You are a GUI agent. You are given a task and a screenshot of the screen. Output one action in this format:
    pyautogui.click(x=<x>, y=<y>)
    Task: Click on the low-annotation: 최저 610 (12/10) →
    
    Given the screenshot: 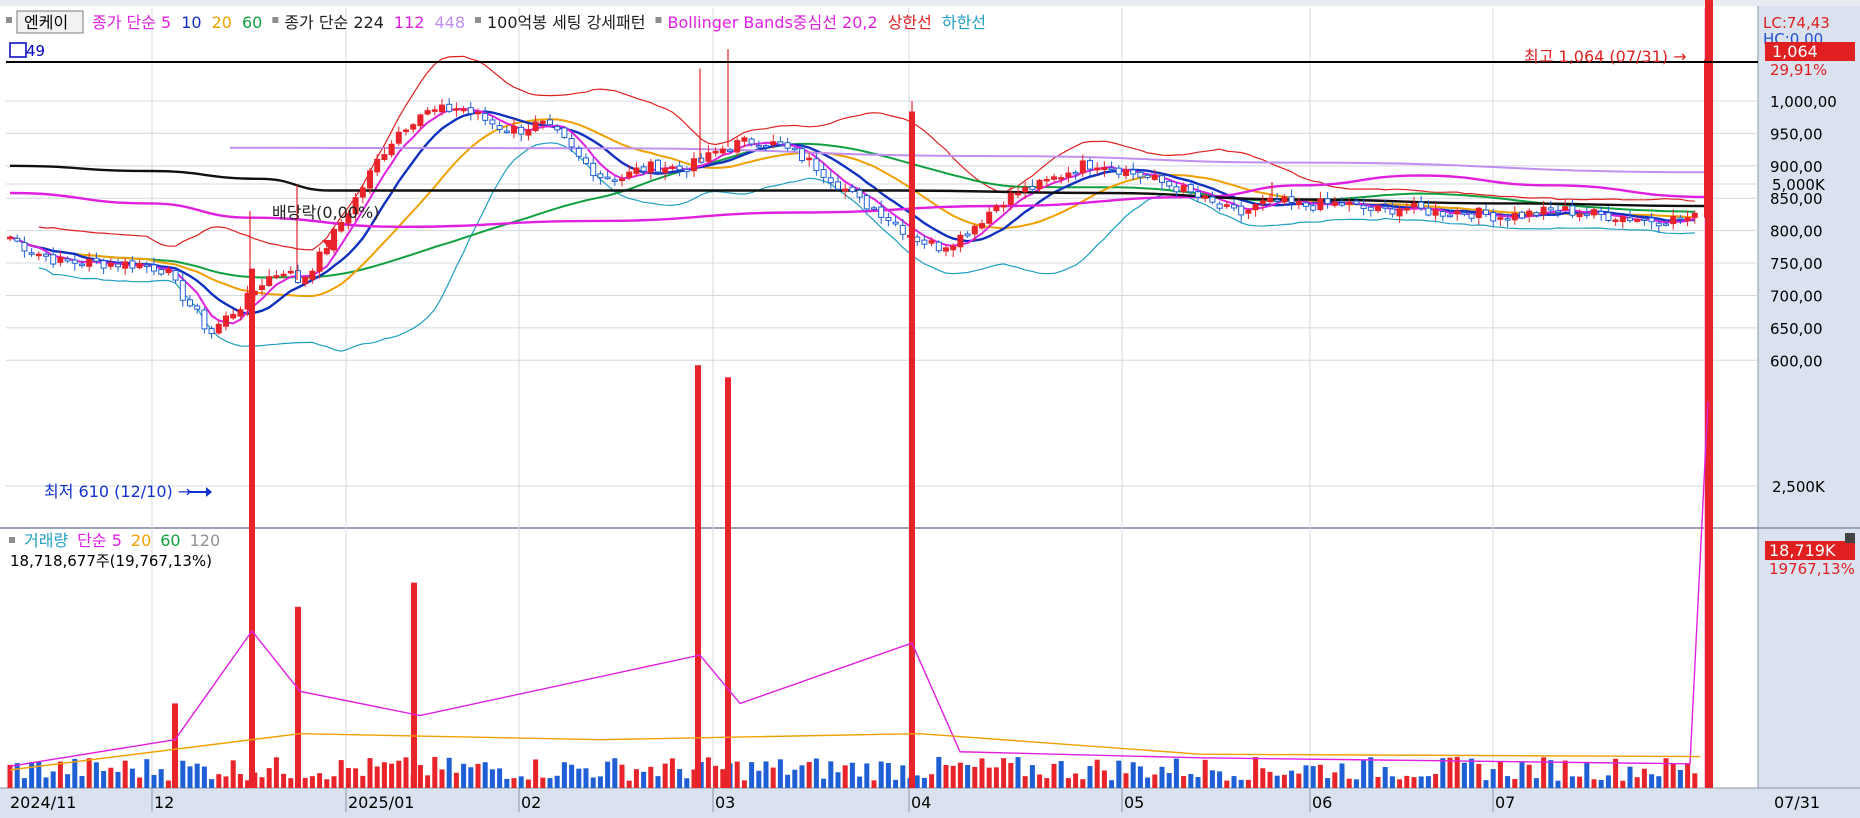 What is the action you would take?
    pyautogui.click(x=117, y=491)
    